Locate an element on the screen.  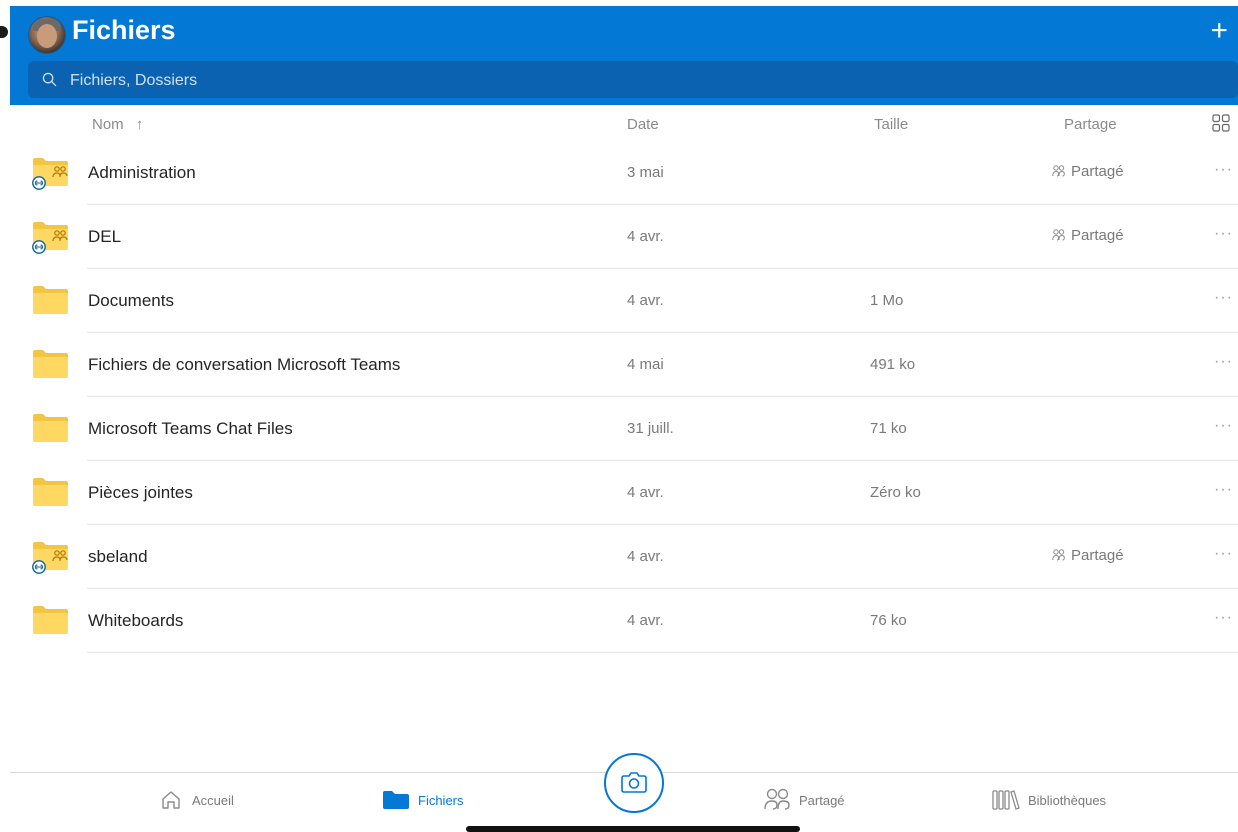
row-divider is located at coordinates (662, 652).